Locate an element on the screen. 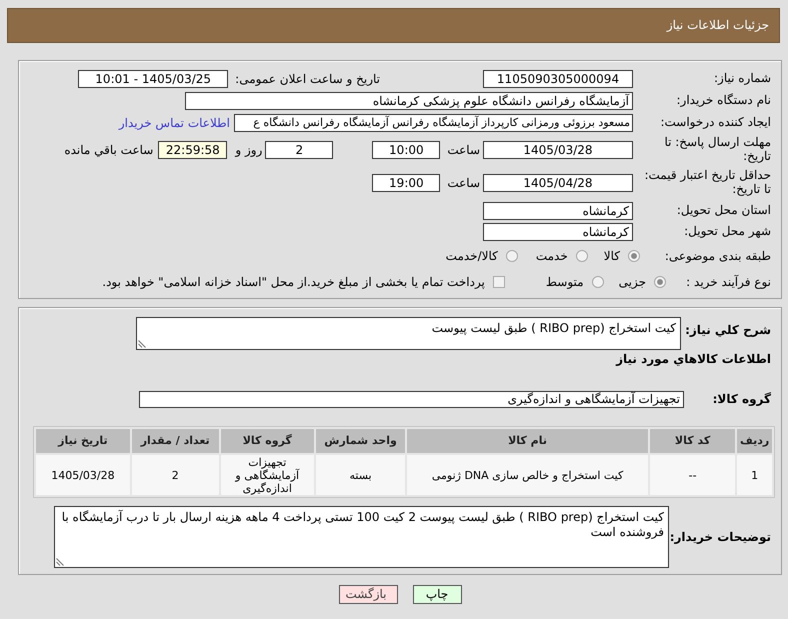  buyer-notes-field: کیت استخراج (RIBO prep ) طبق لیست پیوست 2 کیت 100 تستی پرداخت 4 ماهه هزینه ارسال بار تا درب آزمایشگاه با فروشنده است is located at coordinates (361, 537).